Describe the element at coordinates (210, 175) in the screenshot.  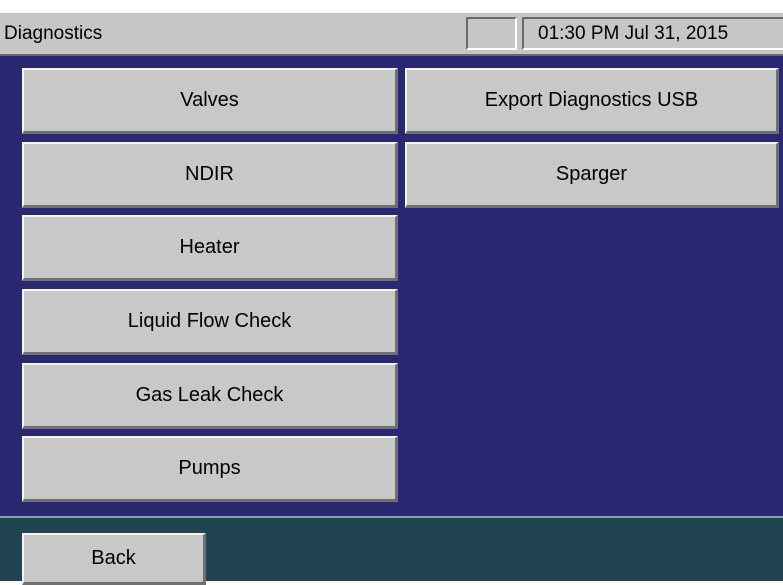
I see `ndir-button: NDIR` at that location.